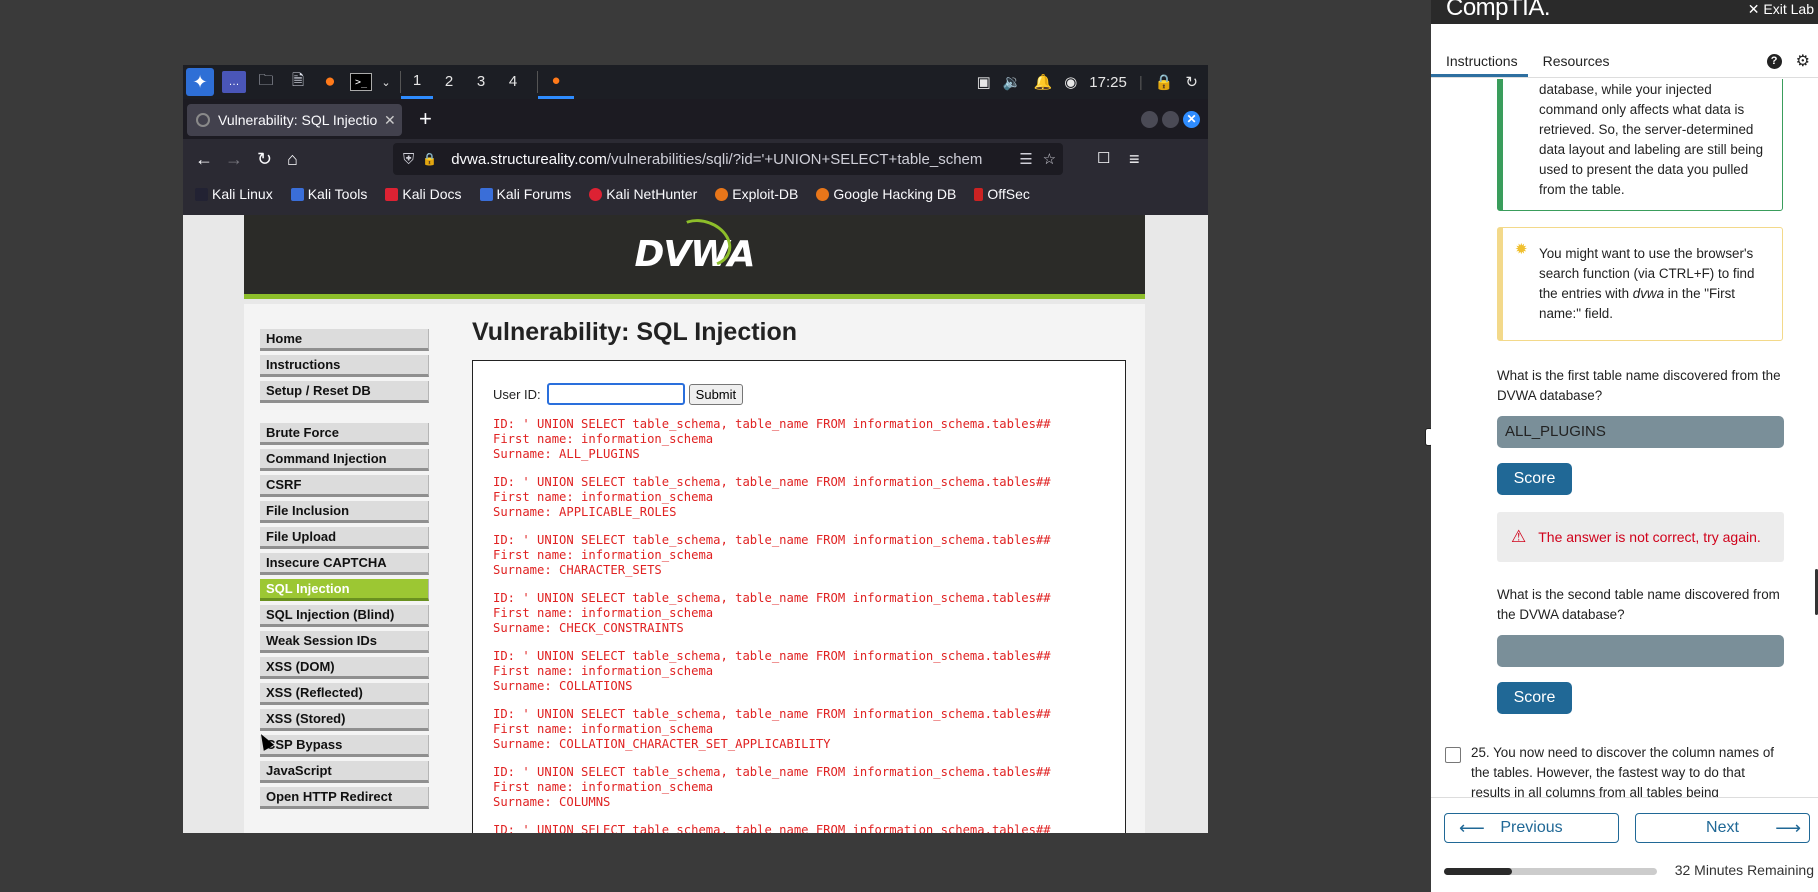 The image size is (1818, 892). I want to click on menu-item-file-upload: File Upload, so click(344, 538).